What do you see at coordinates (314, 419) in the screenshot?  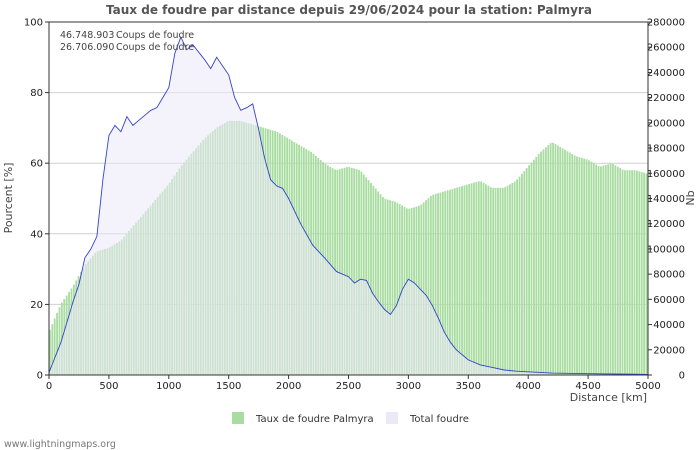 I see `legend-label: Taux de foudre Palmyra` at bounding box center [314, 419].